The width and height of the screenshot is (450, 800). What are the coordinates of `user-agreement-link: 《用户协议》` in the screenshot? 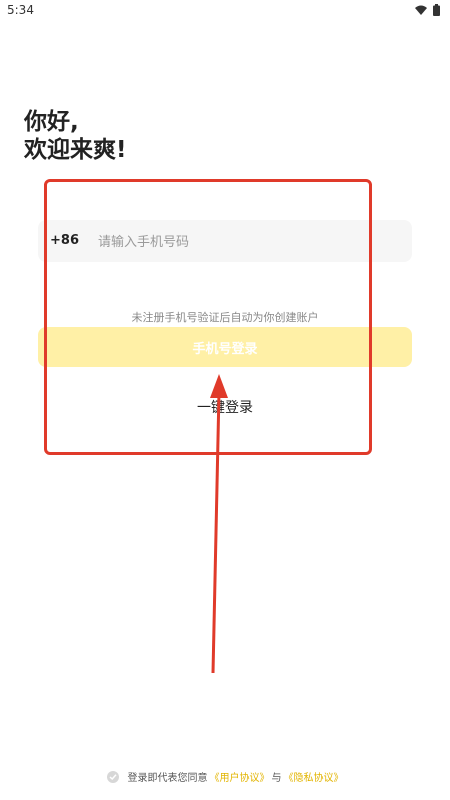 It's located at (240, 776).